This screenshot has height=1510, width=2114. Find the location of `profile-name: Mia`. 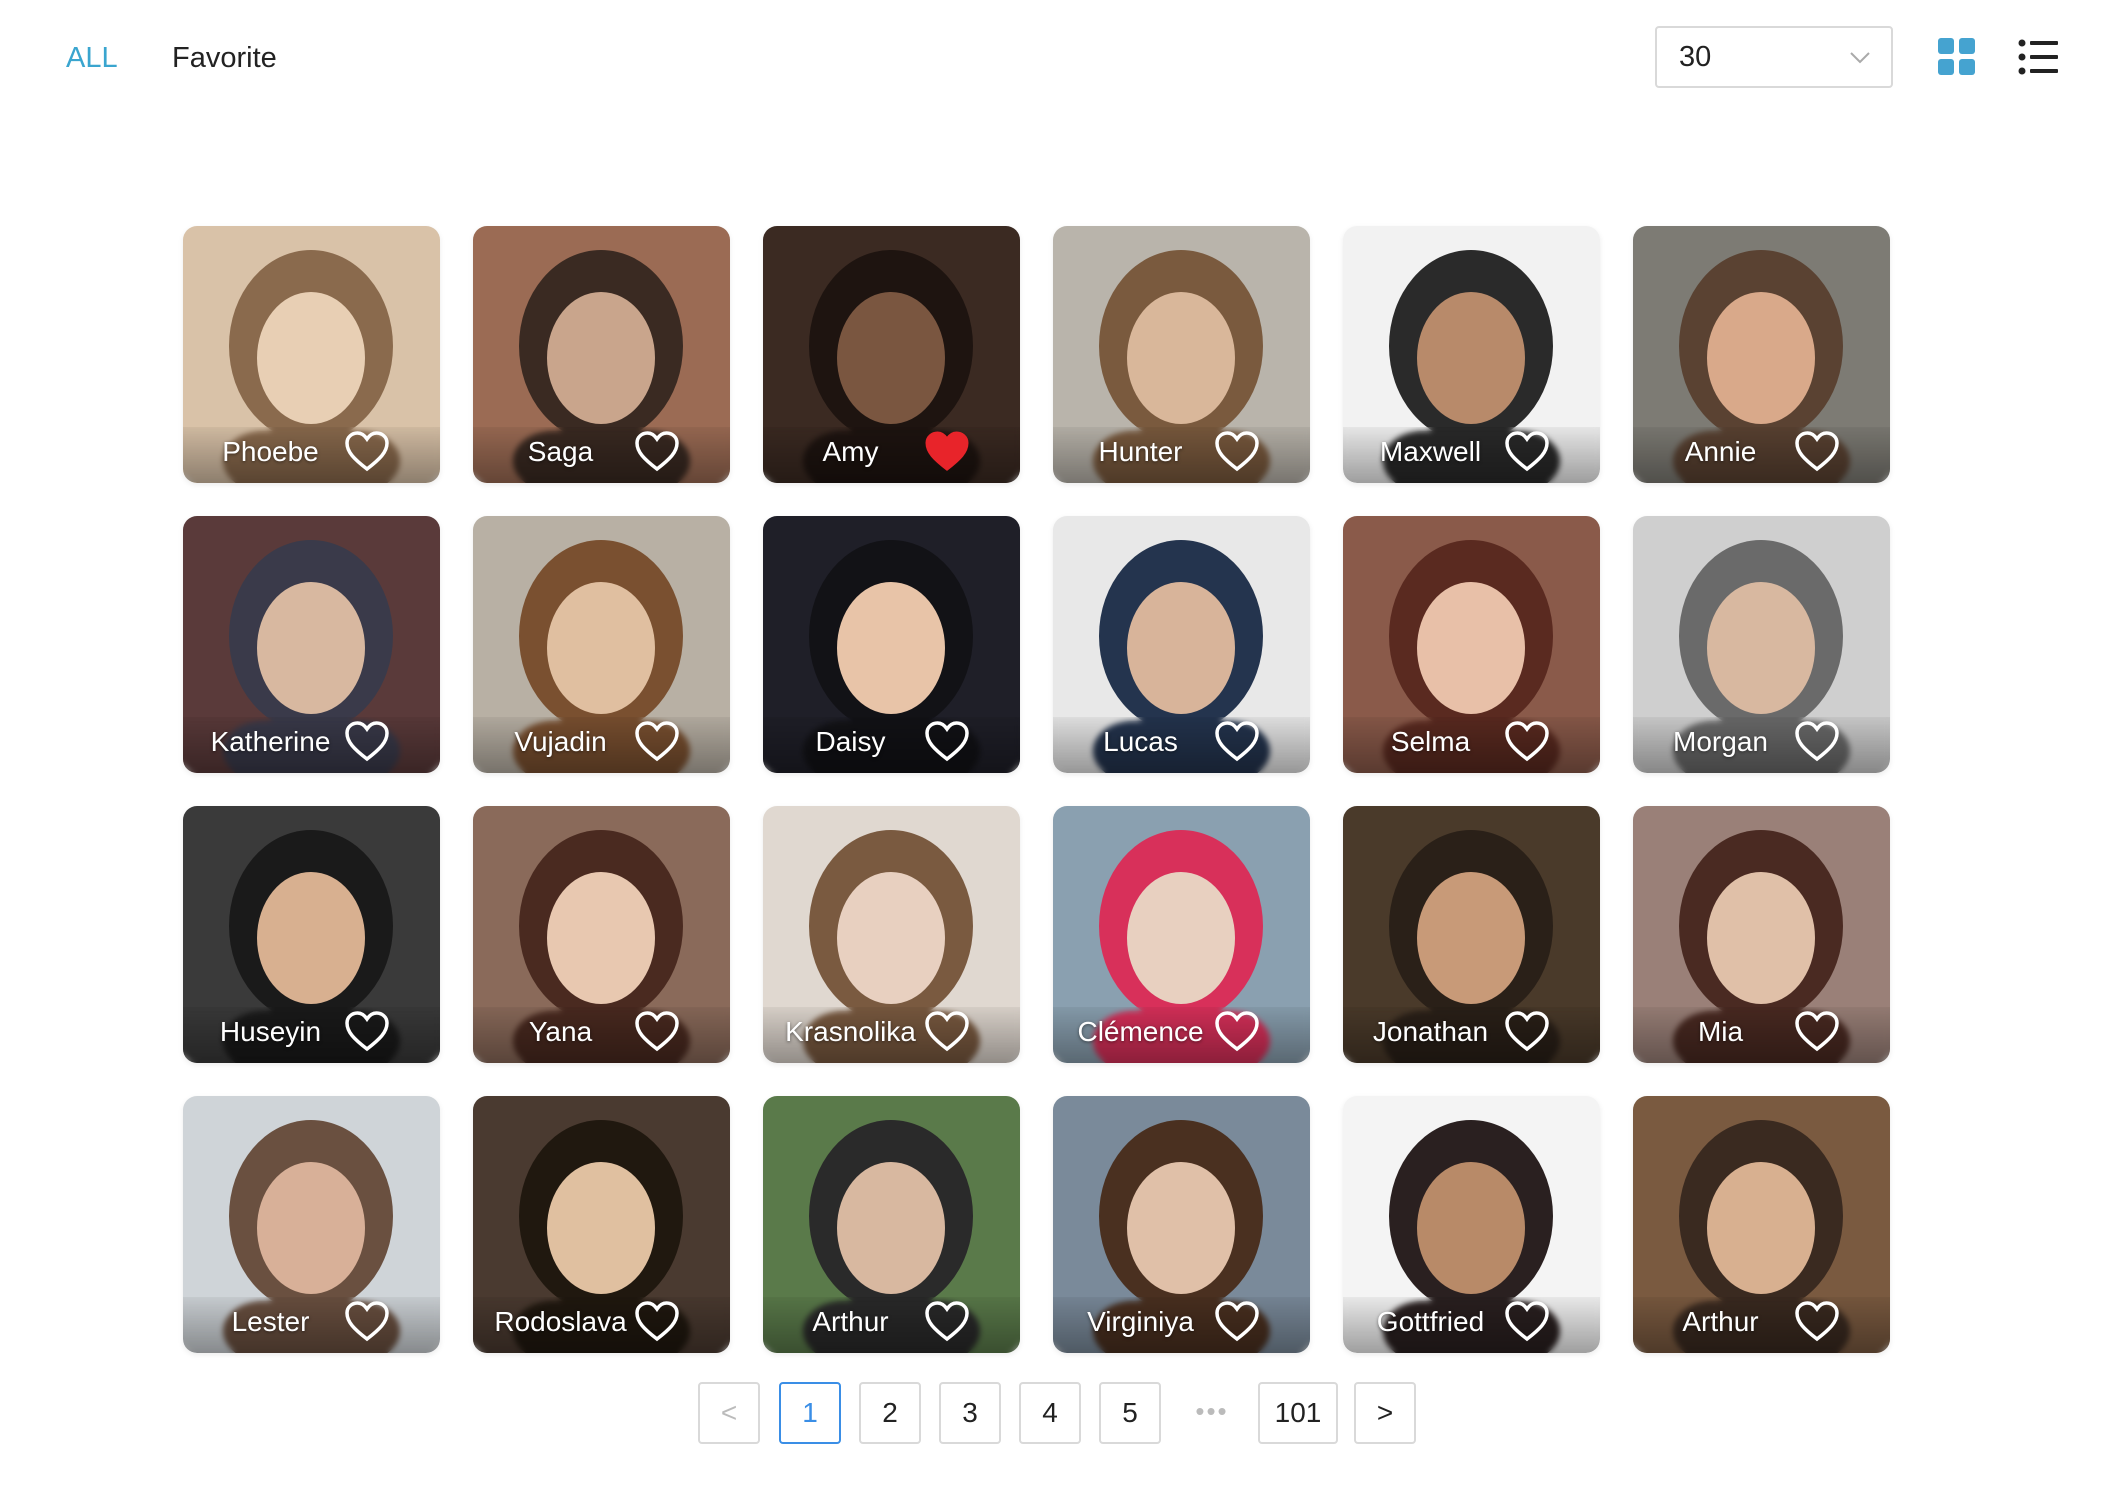

profile-name: Mia is located at coordinates (1720, 1031).